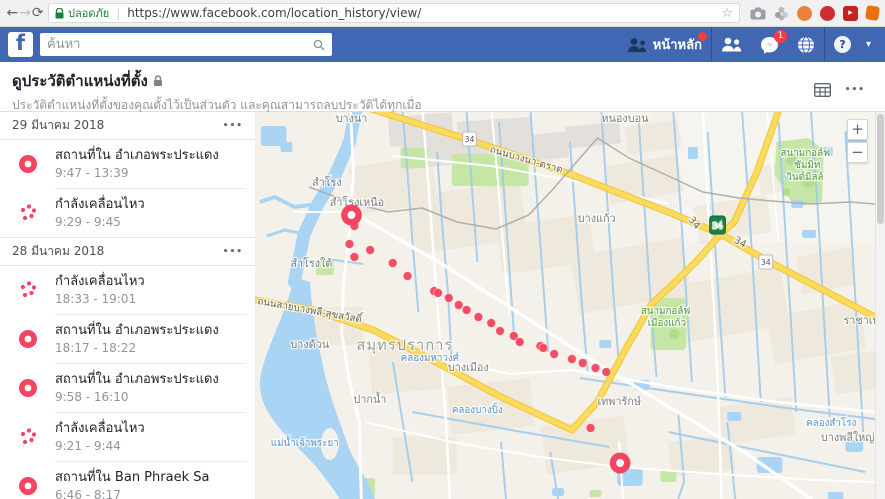  What do you see at coordinates (369, 398) in the screenshot?
I see `map-label: ปากน้ำ` at bounding box center [369, 398].